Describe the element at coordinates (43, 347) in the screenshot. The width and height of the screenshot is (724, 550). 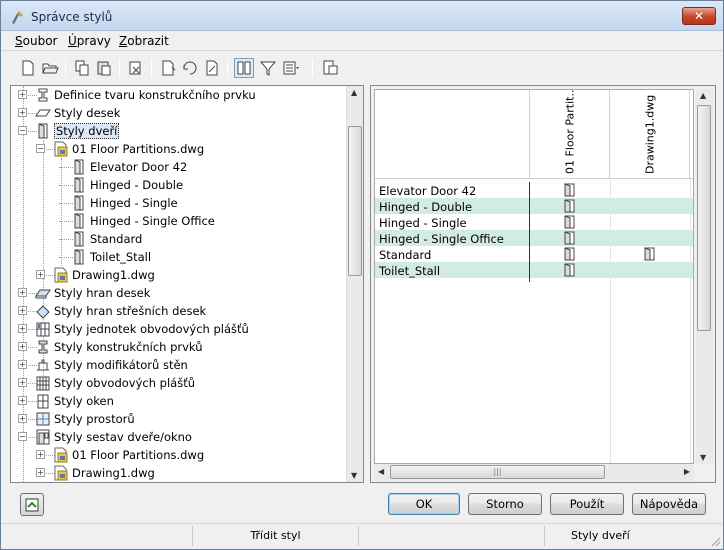
I see `structural-member-icon` at that location.